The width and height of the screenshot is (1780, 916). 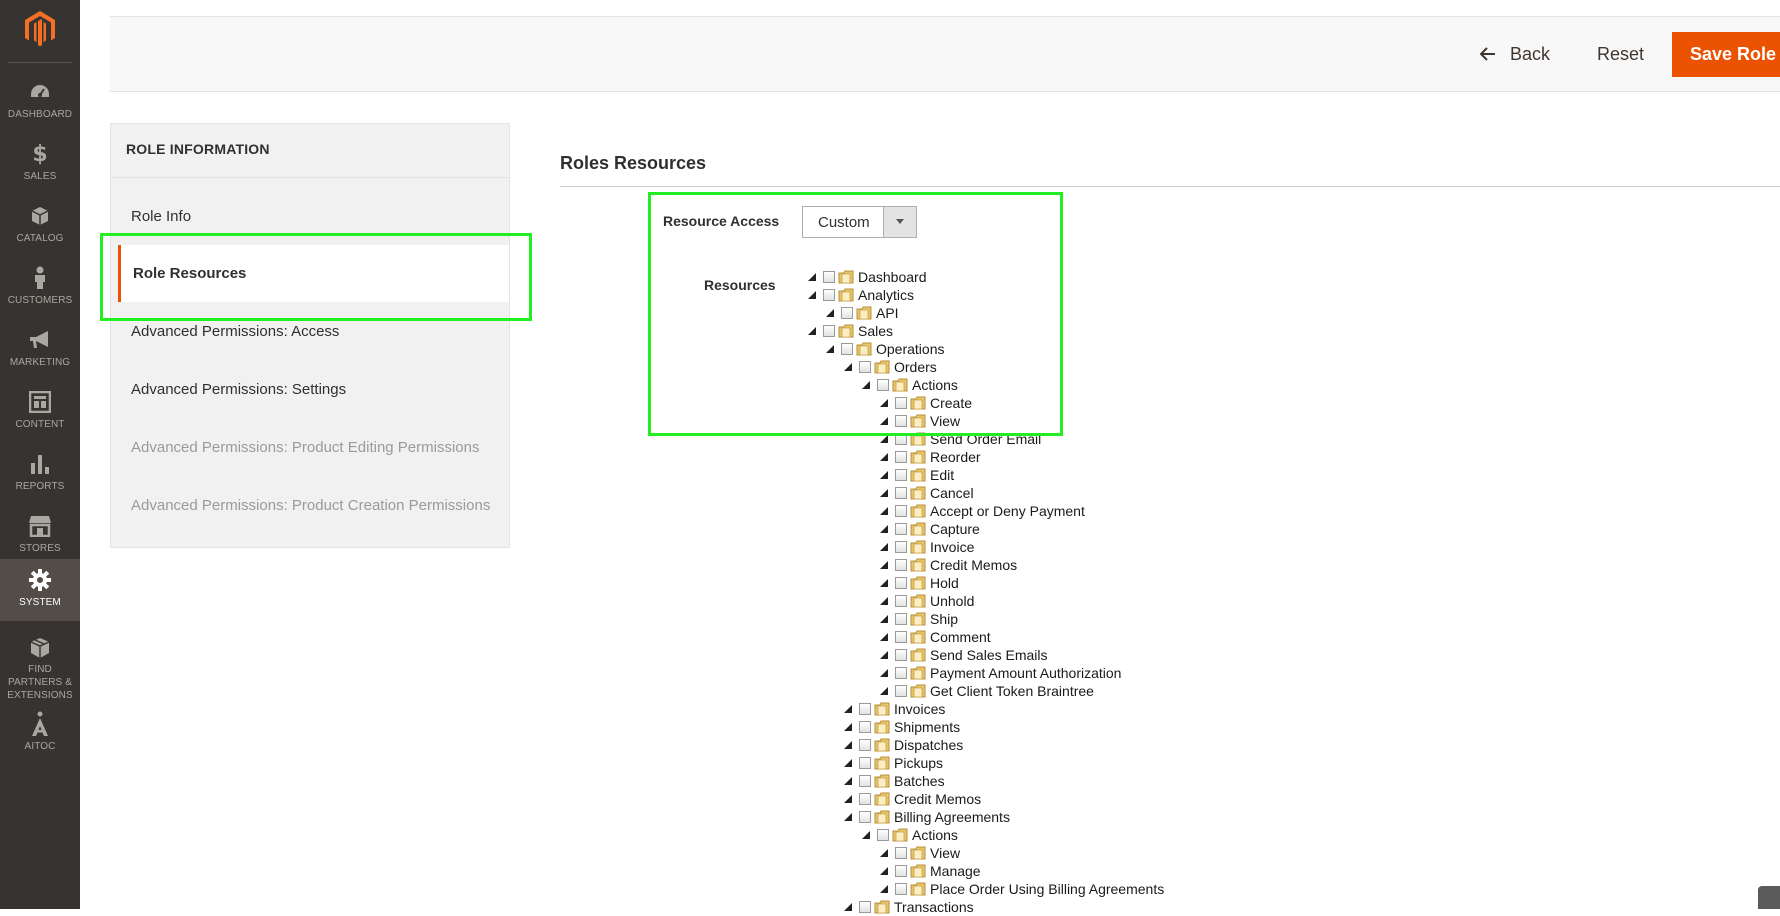 I want to click on tree-node: Get Client Token Braintree, so click(x=986, y=691).